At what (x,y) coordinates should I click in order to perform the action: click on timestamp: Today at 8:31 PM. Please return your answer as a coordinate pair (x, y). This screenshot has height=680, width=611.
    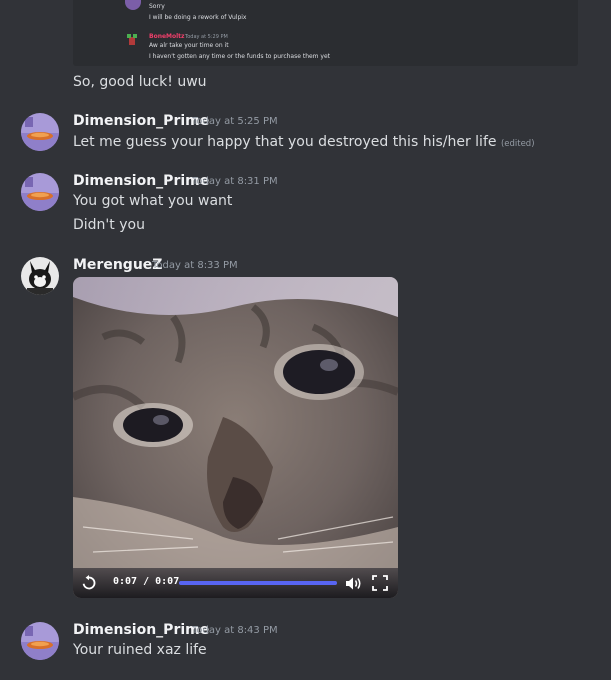
    Looking at the image, I should click on (235, 181).